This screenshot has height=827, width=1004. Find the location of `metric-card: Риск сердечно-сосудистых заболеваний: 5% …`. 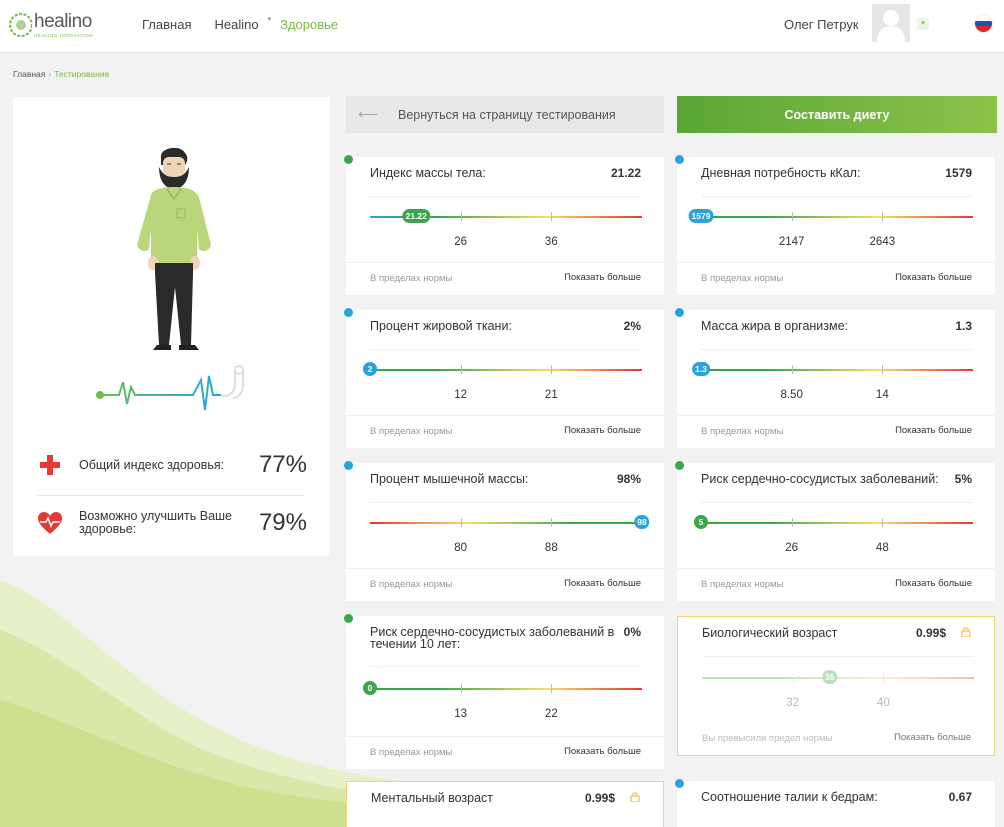

metric-card: Риск сердечно-сосудистых заболеваний: 5% … is located at coordinates (835, 531).